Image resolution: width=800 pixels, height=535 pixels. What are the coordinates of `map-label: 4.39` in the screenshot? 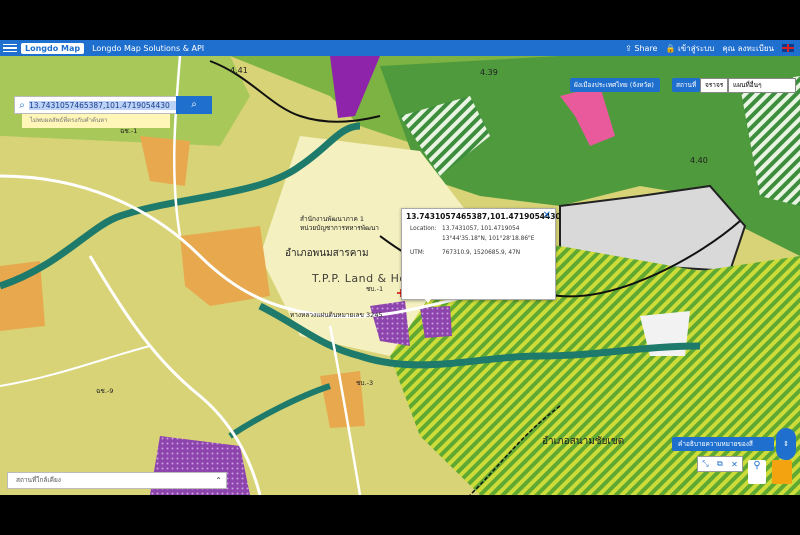 It's located at (489, 72).